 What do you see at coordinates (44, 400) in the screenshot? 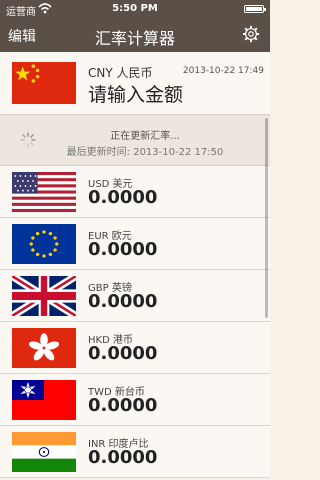
I see `taiwan-flag-icon` at bounding box center [44, 400].